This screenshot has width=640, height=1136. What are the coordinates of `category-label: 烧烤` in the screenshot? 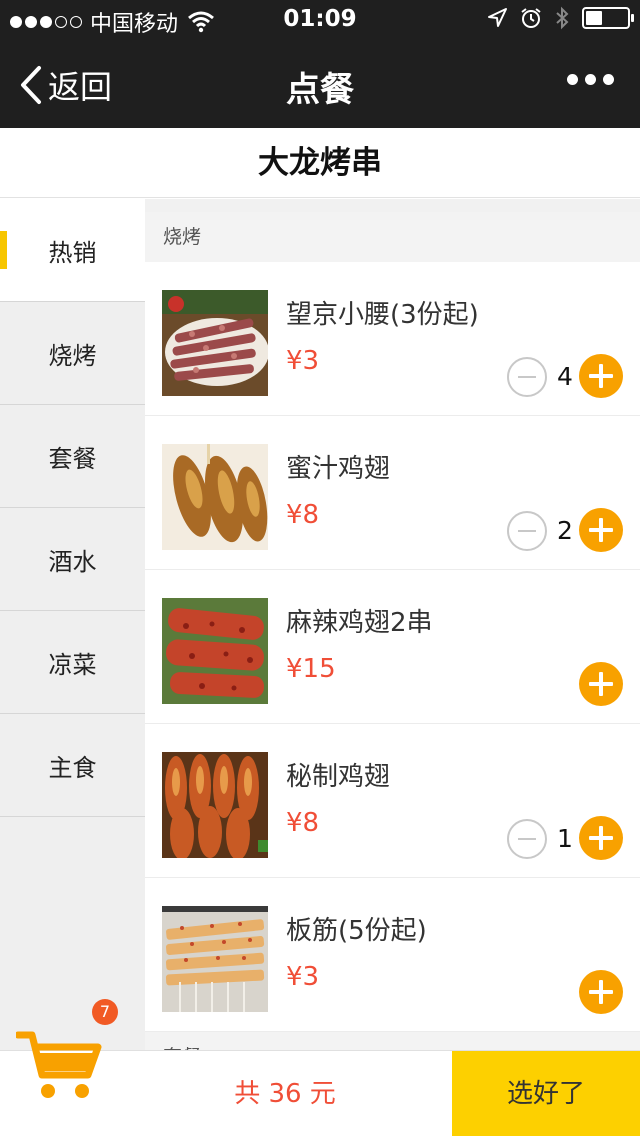 It's located at (72, 355).